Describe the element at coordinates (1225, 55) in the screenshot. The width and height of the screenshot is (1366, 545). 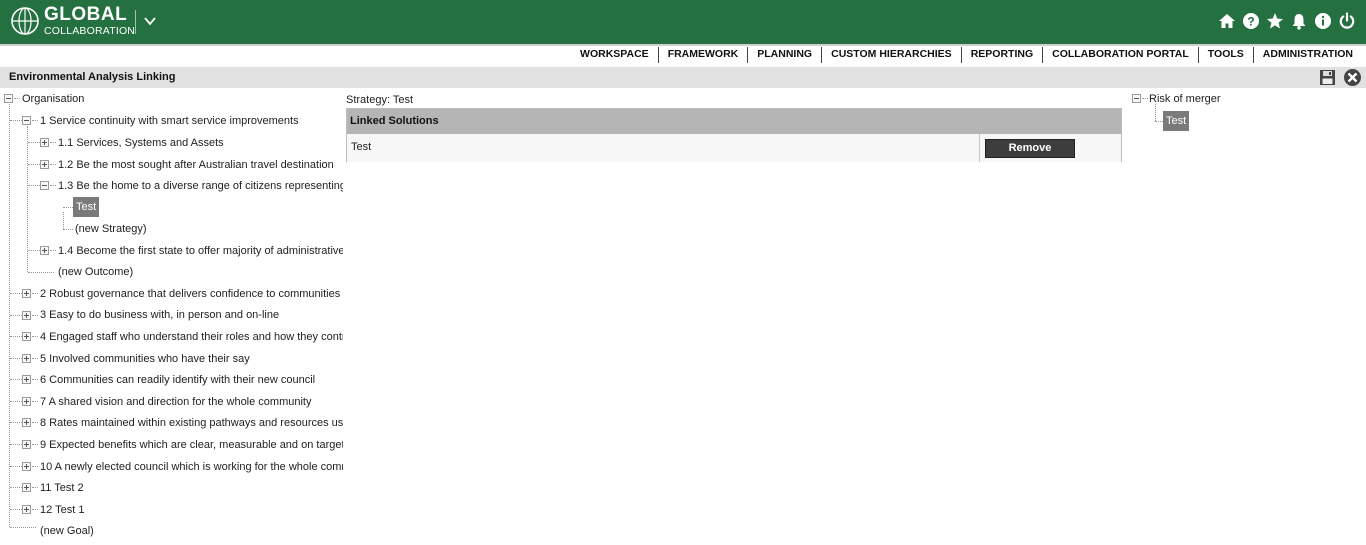
I see `nav-tools: TOOLS` at that location.